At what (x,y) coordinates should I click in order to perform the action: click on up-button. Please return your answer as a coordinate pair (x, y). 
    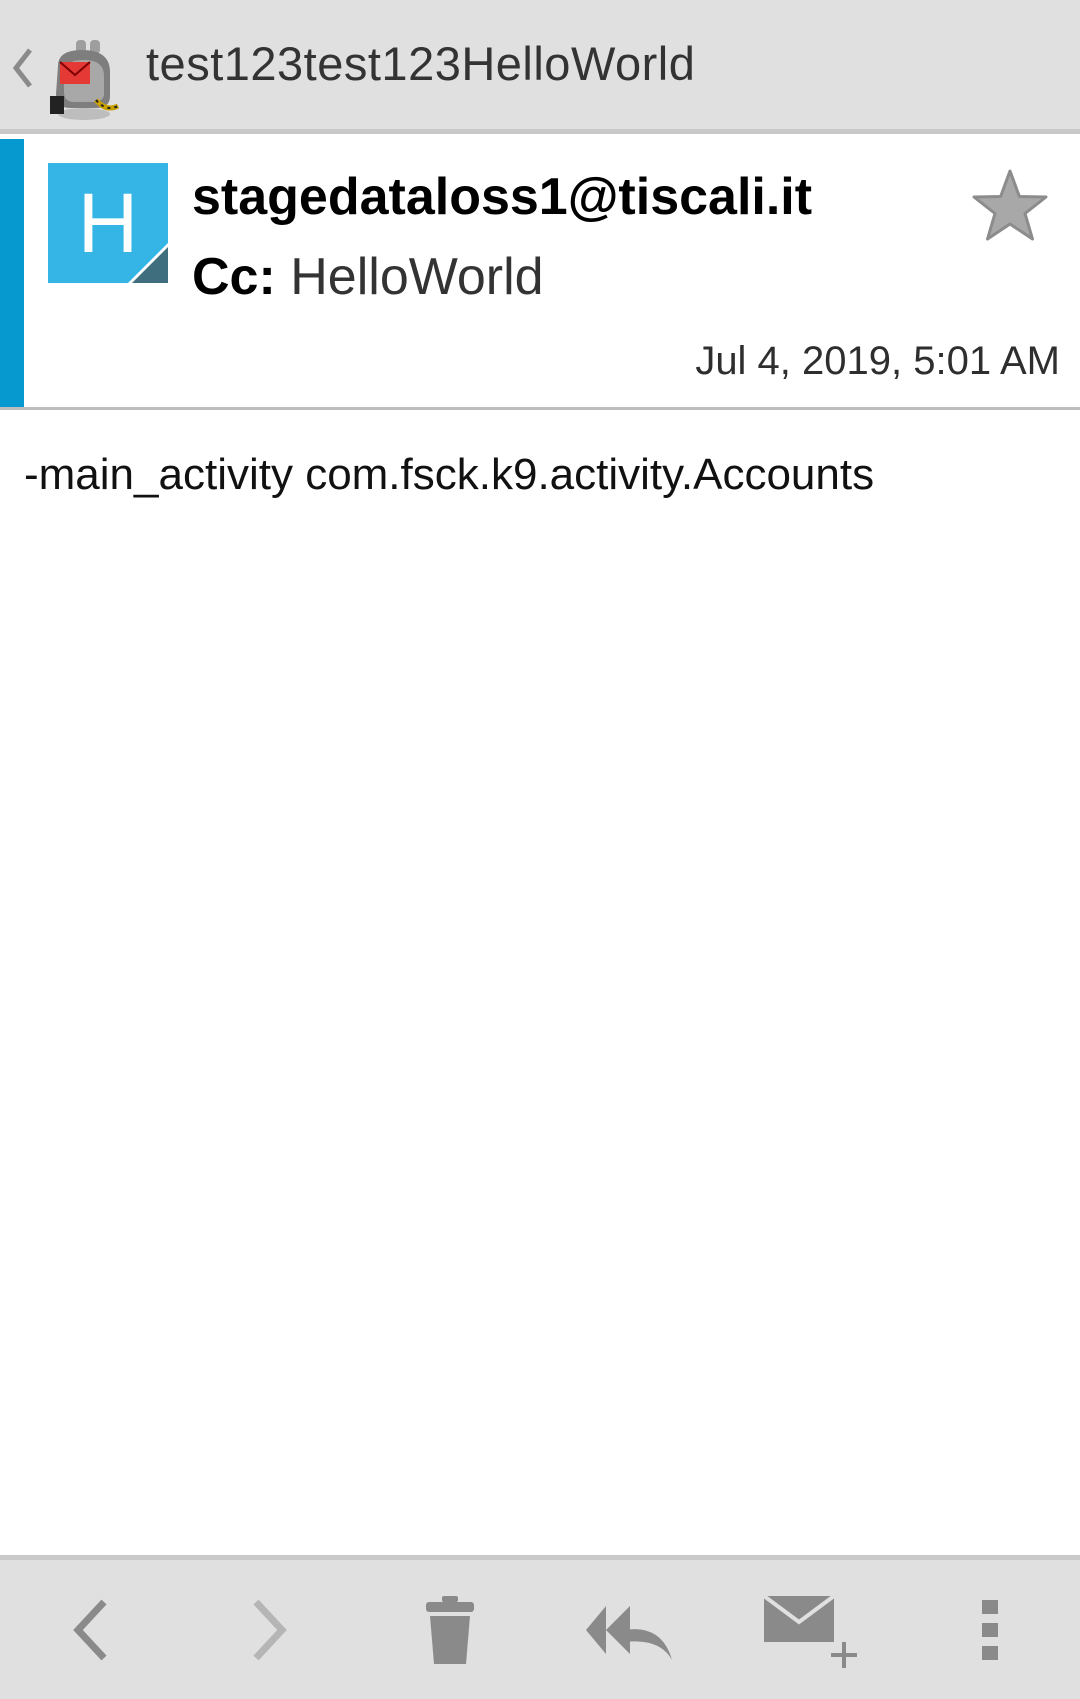
    Looking at the image, I should click on (65, 69).